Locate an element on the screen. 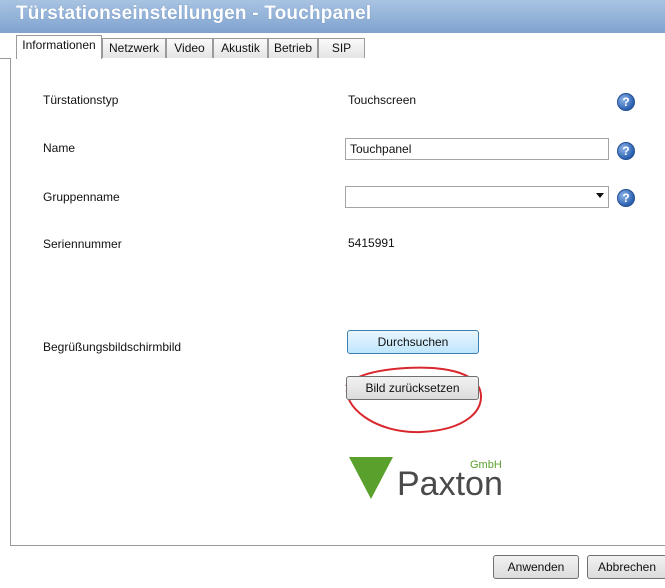 The width and height of the screenshot is (665, 588). serial-number-label: Seriennummer is located at coordinates (82, 244).